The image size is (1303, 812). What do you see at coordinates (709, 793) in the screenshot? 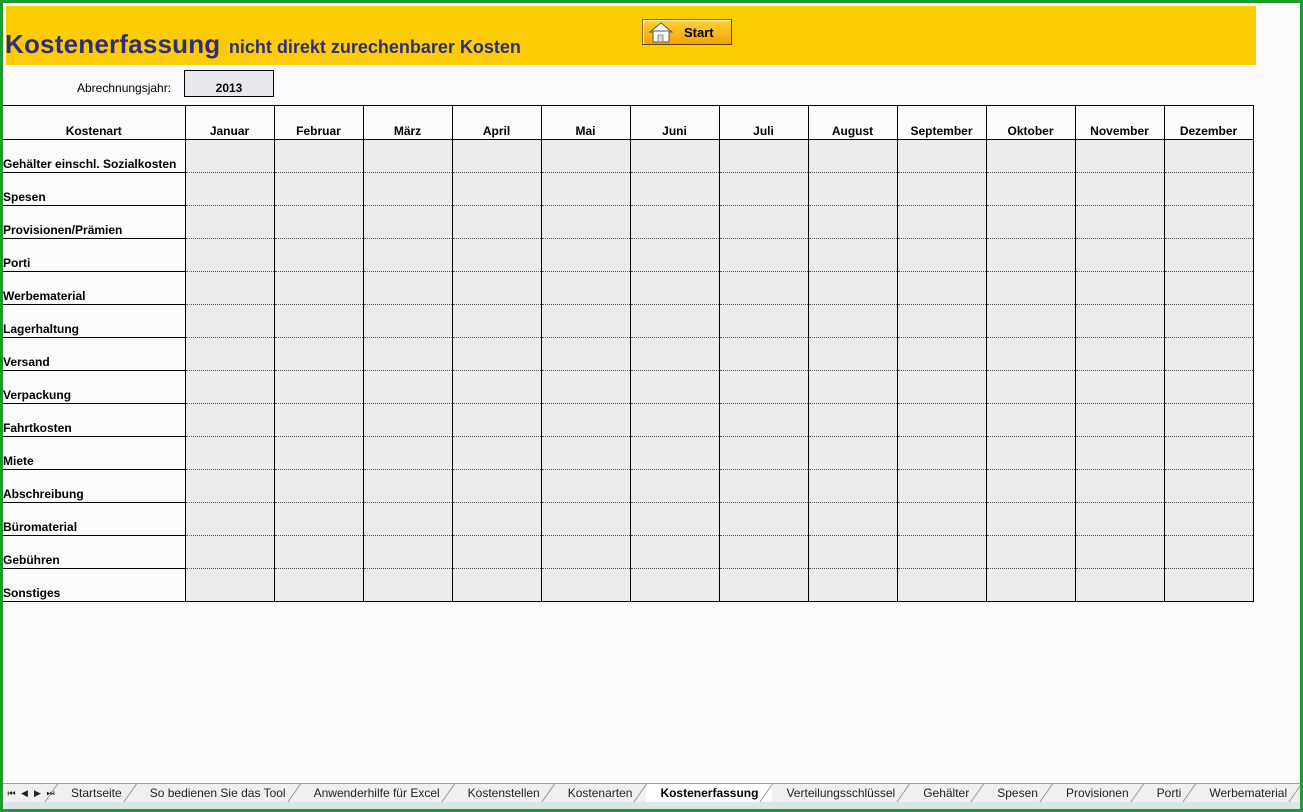
I see `sheet-tab: Kostenerfassung` at bounding box center [709, 793].